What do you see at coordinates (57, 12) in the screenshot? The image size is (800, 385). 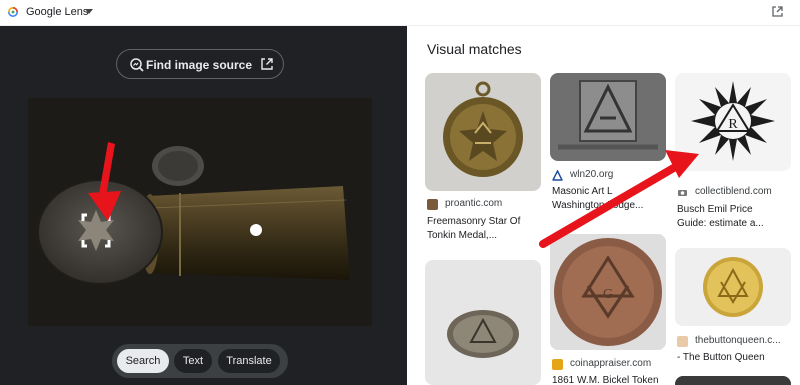 I see `app-title: Google Lens` at bounding box center [57, 12].